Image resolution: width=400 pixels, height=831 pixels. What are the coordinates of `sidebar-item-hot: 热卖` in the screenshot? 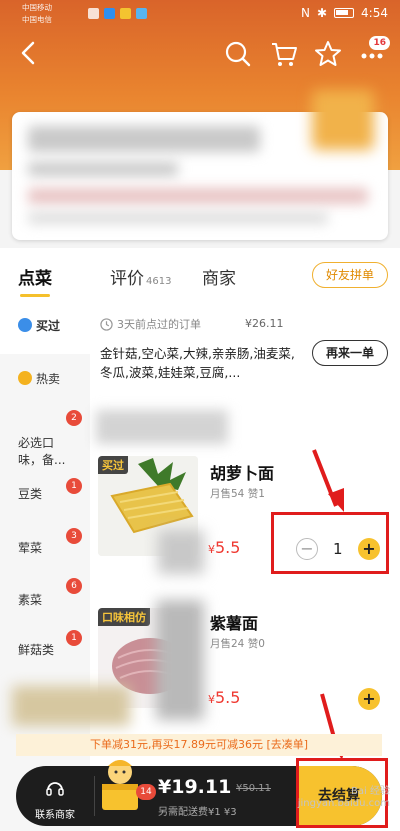 It's located at (45, 379).